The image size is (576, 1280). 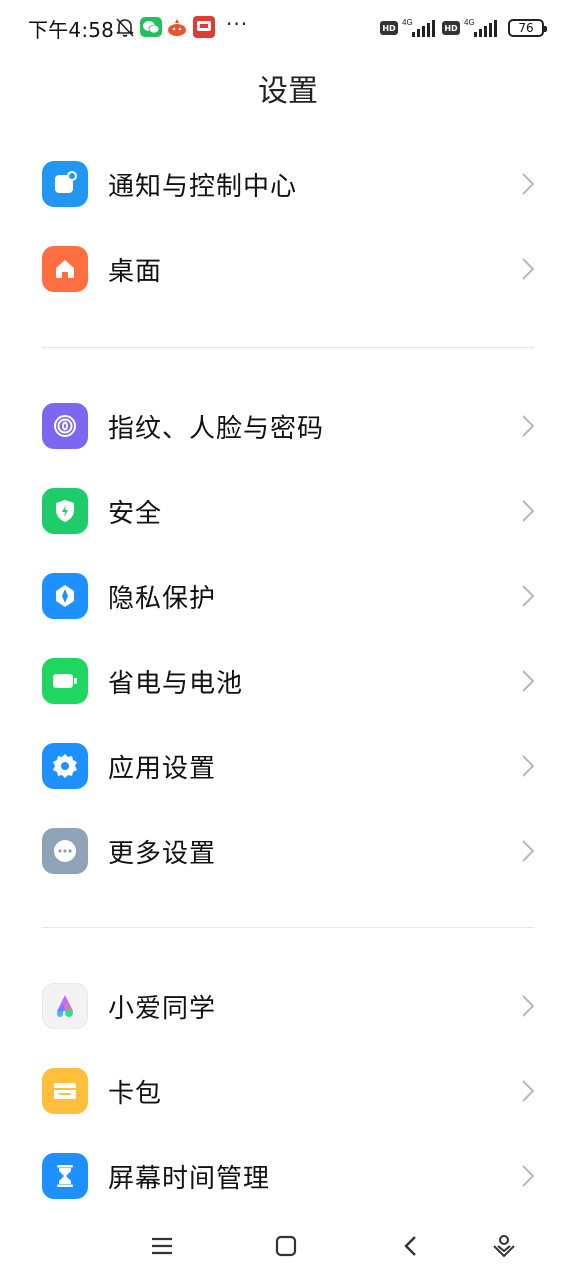 What do you see at coordinates (288, 681) in the screenshot?
I see `settings-item-battery: 省电与电池` at bounding box center [288, 681].